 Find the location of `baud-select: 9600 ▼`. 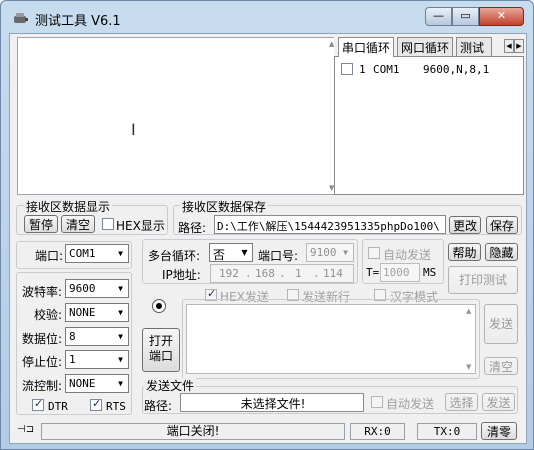

baud-select: 9600 ▼ is located at coordinates (97, 288).